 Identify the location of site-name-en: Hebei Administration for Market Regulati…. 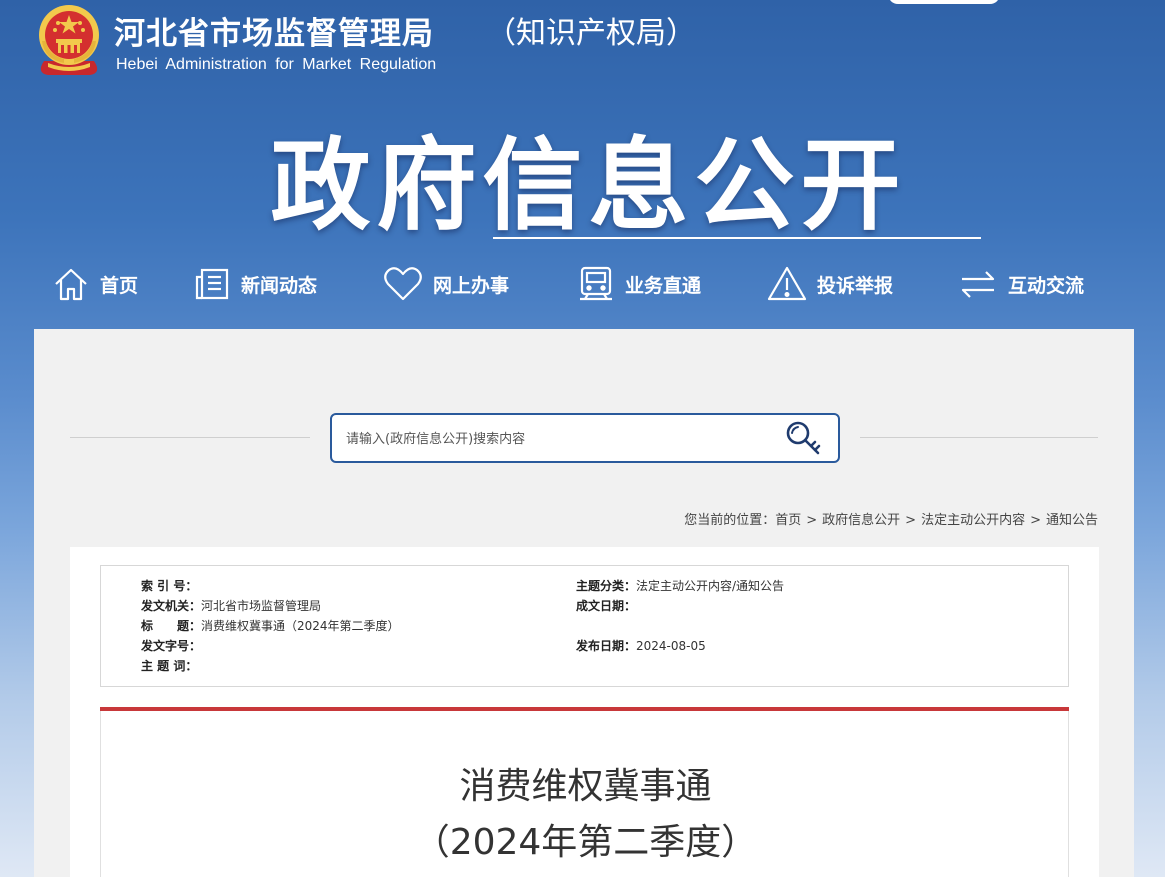
(276, 64).